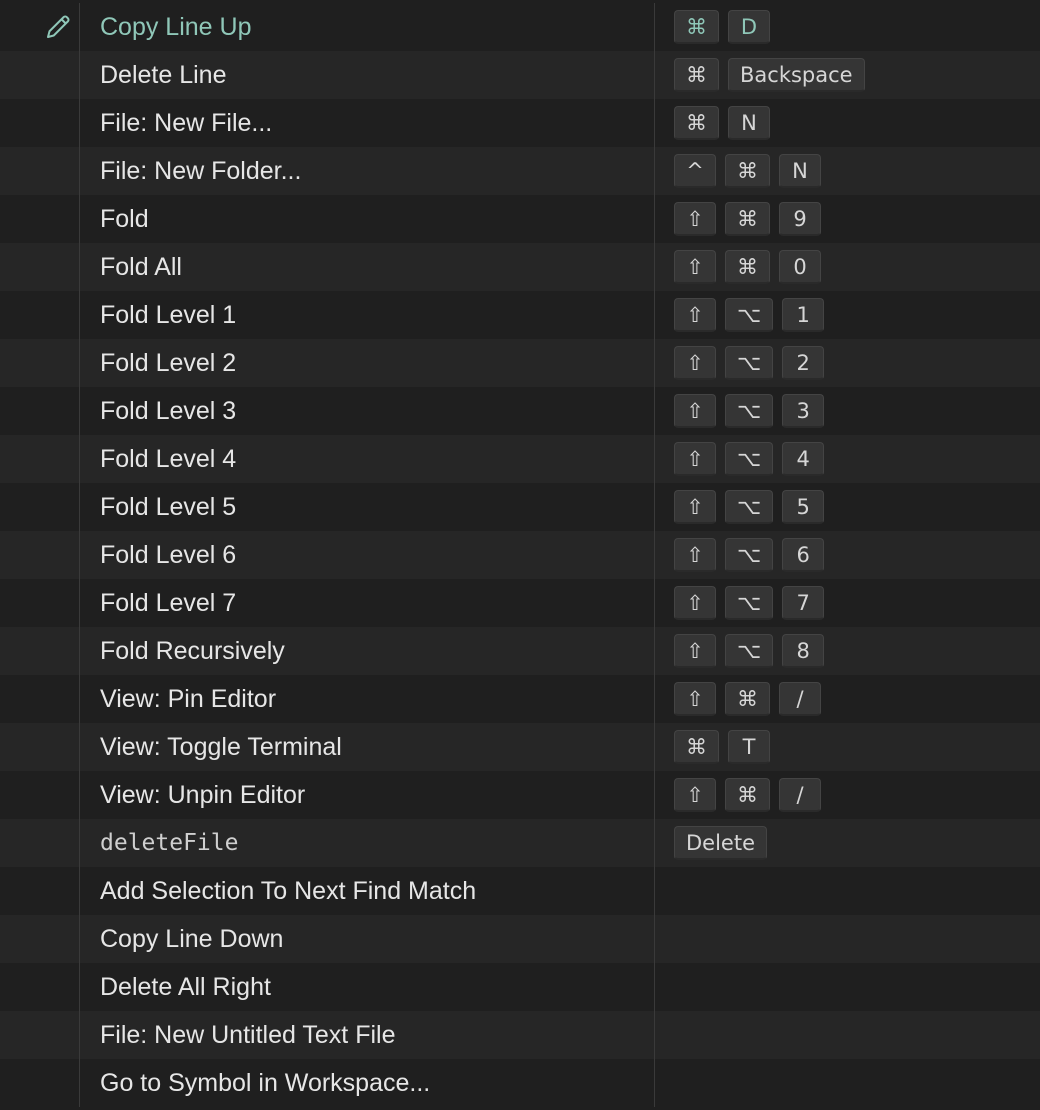 The height and width of the screenshot is (1110, 1040). I want to click on key-cap: Delete, so click(720, 843).